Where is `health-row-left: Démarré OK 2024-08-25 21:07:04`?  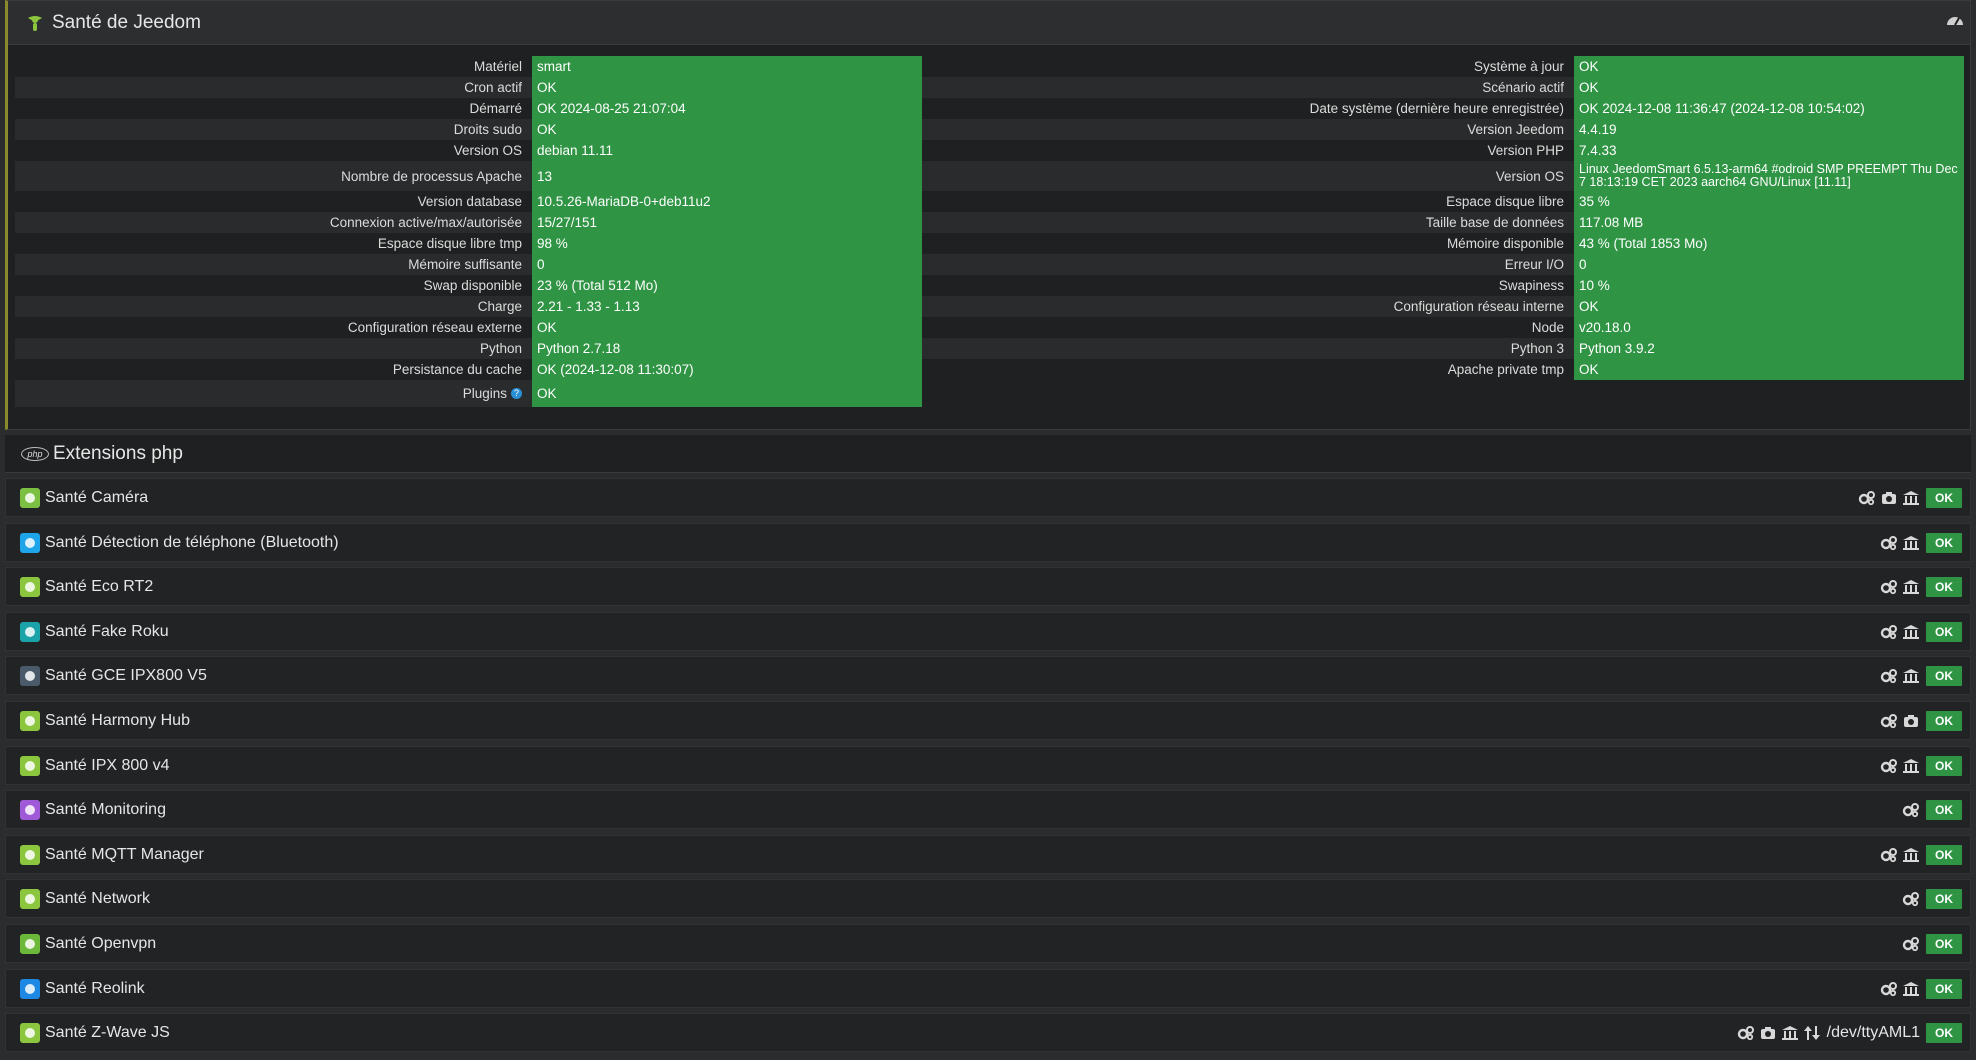
health-row-left: Démarré OK 2024-08-25 21:07:04 is located at coordinates (468, 108).